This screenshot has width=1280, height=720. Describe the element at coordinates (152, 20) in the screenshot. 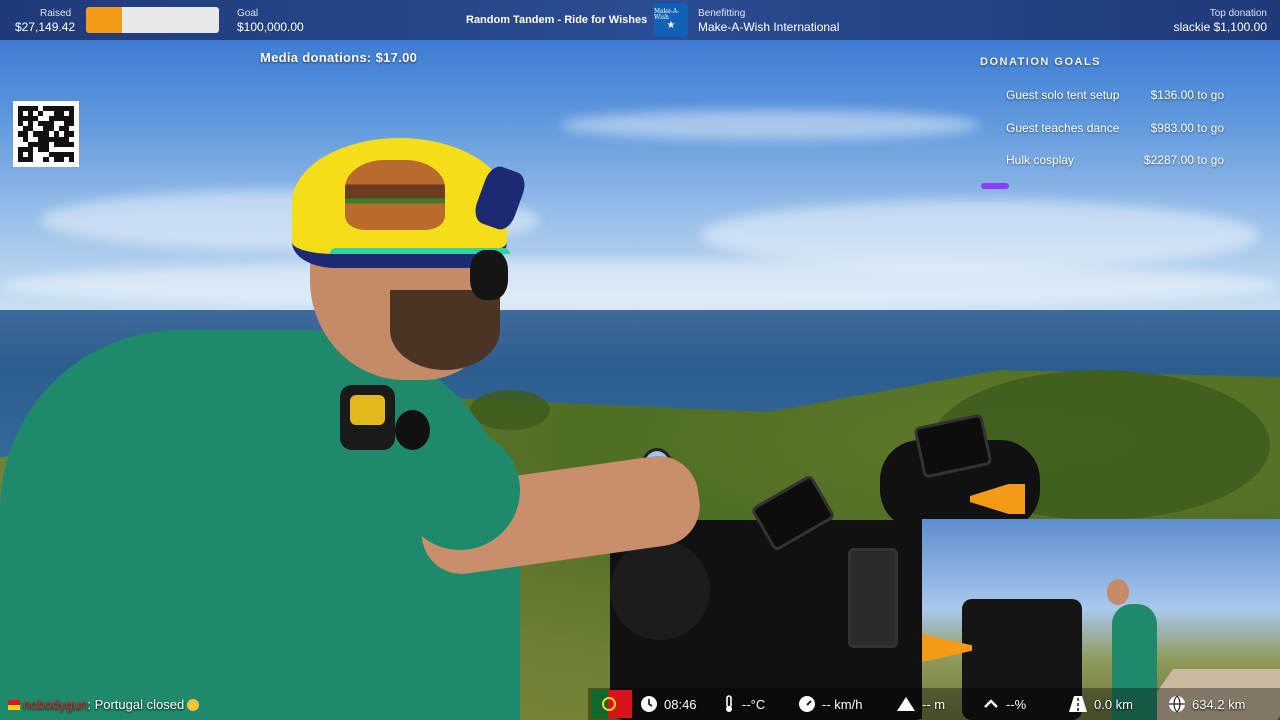

I see `donation-progress-bar` at that location.